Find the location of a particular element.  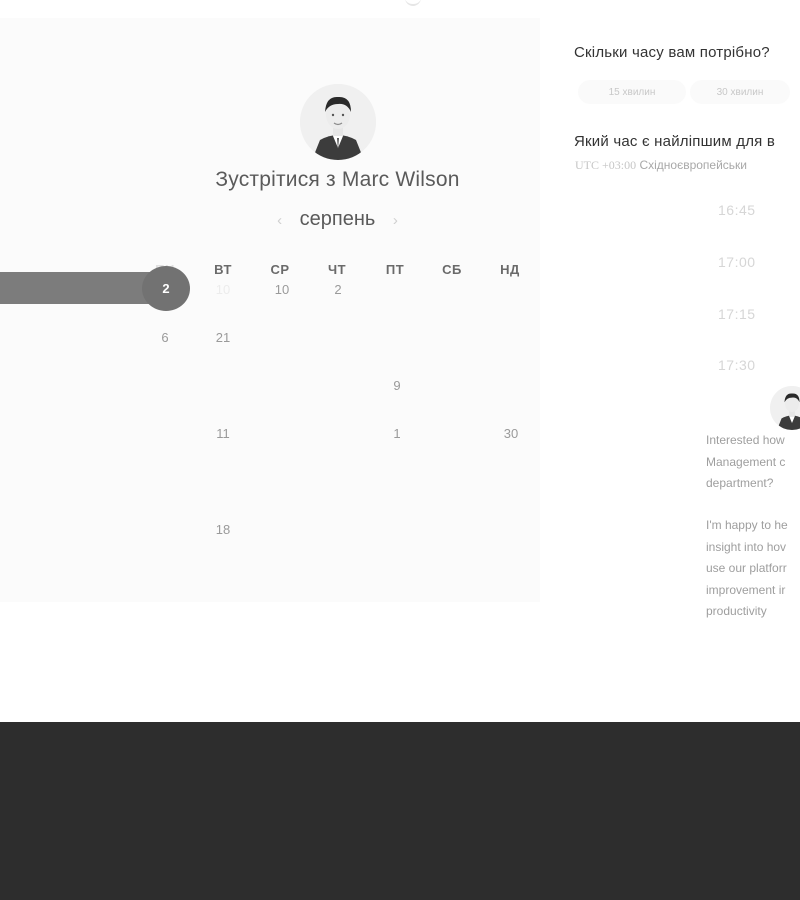

description-paragraph-1: Interested how Management c department? is located at coordinates (753, 462).